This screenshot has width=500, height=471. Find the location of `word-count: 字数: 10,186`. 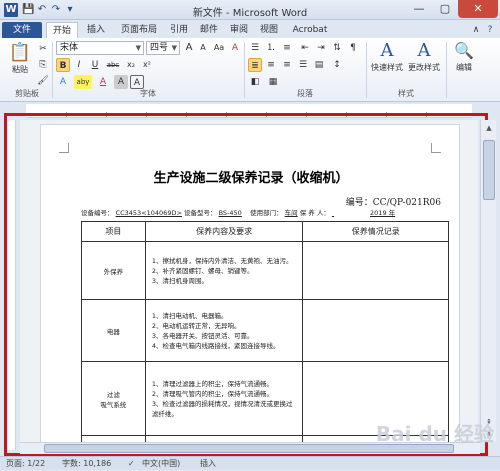

word-count: 字数: 10,186 is located at coordinates (86, 464).